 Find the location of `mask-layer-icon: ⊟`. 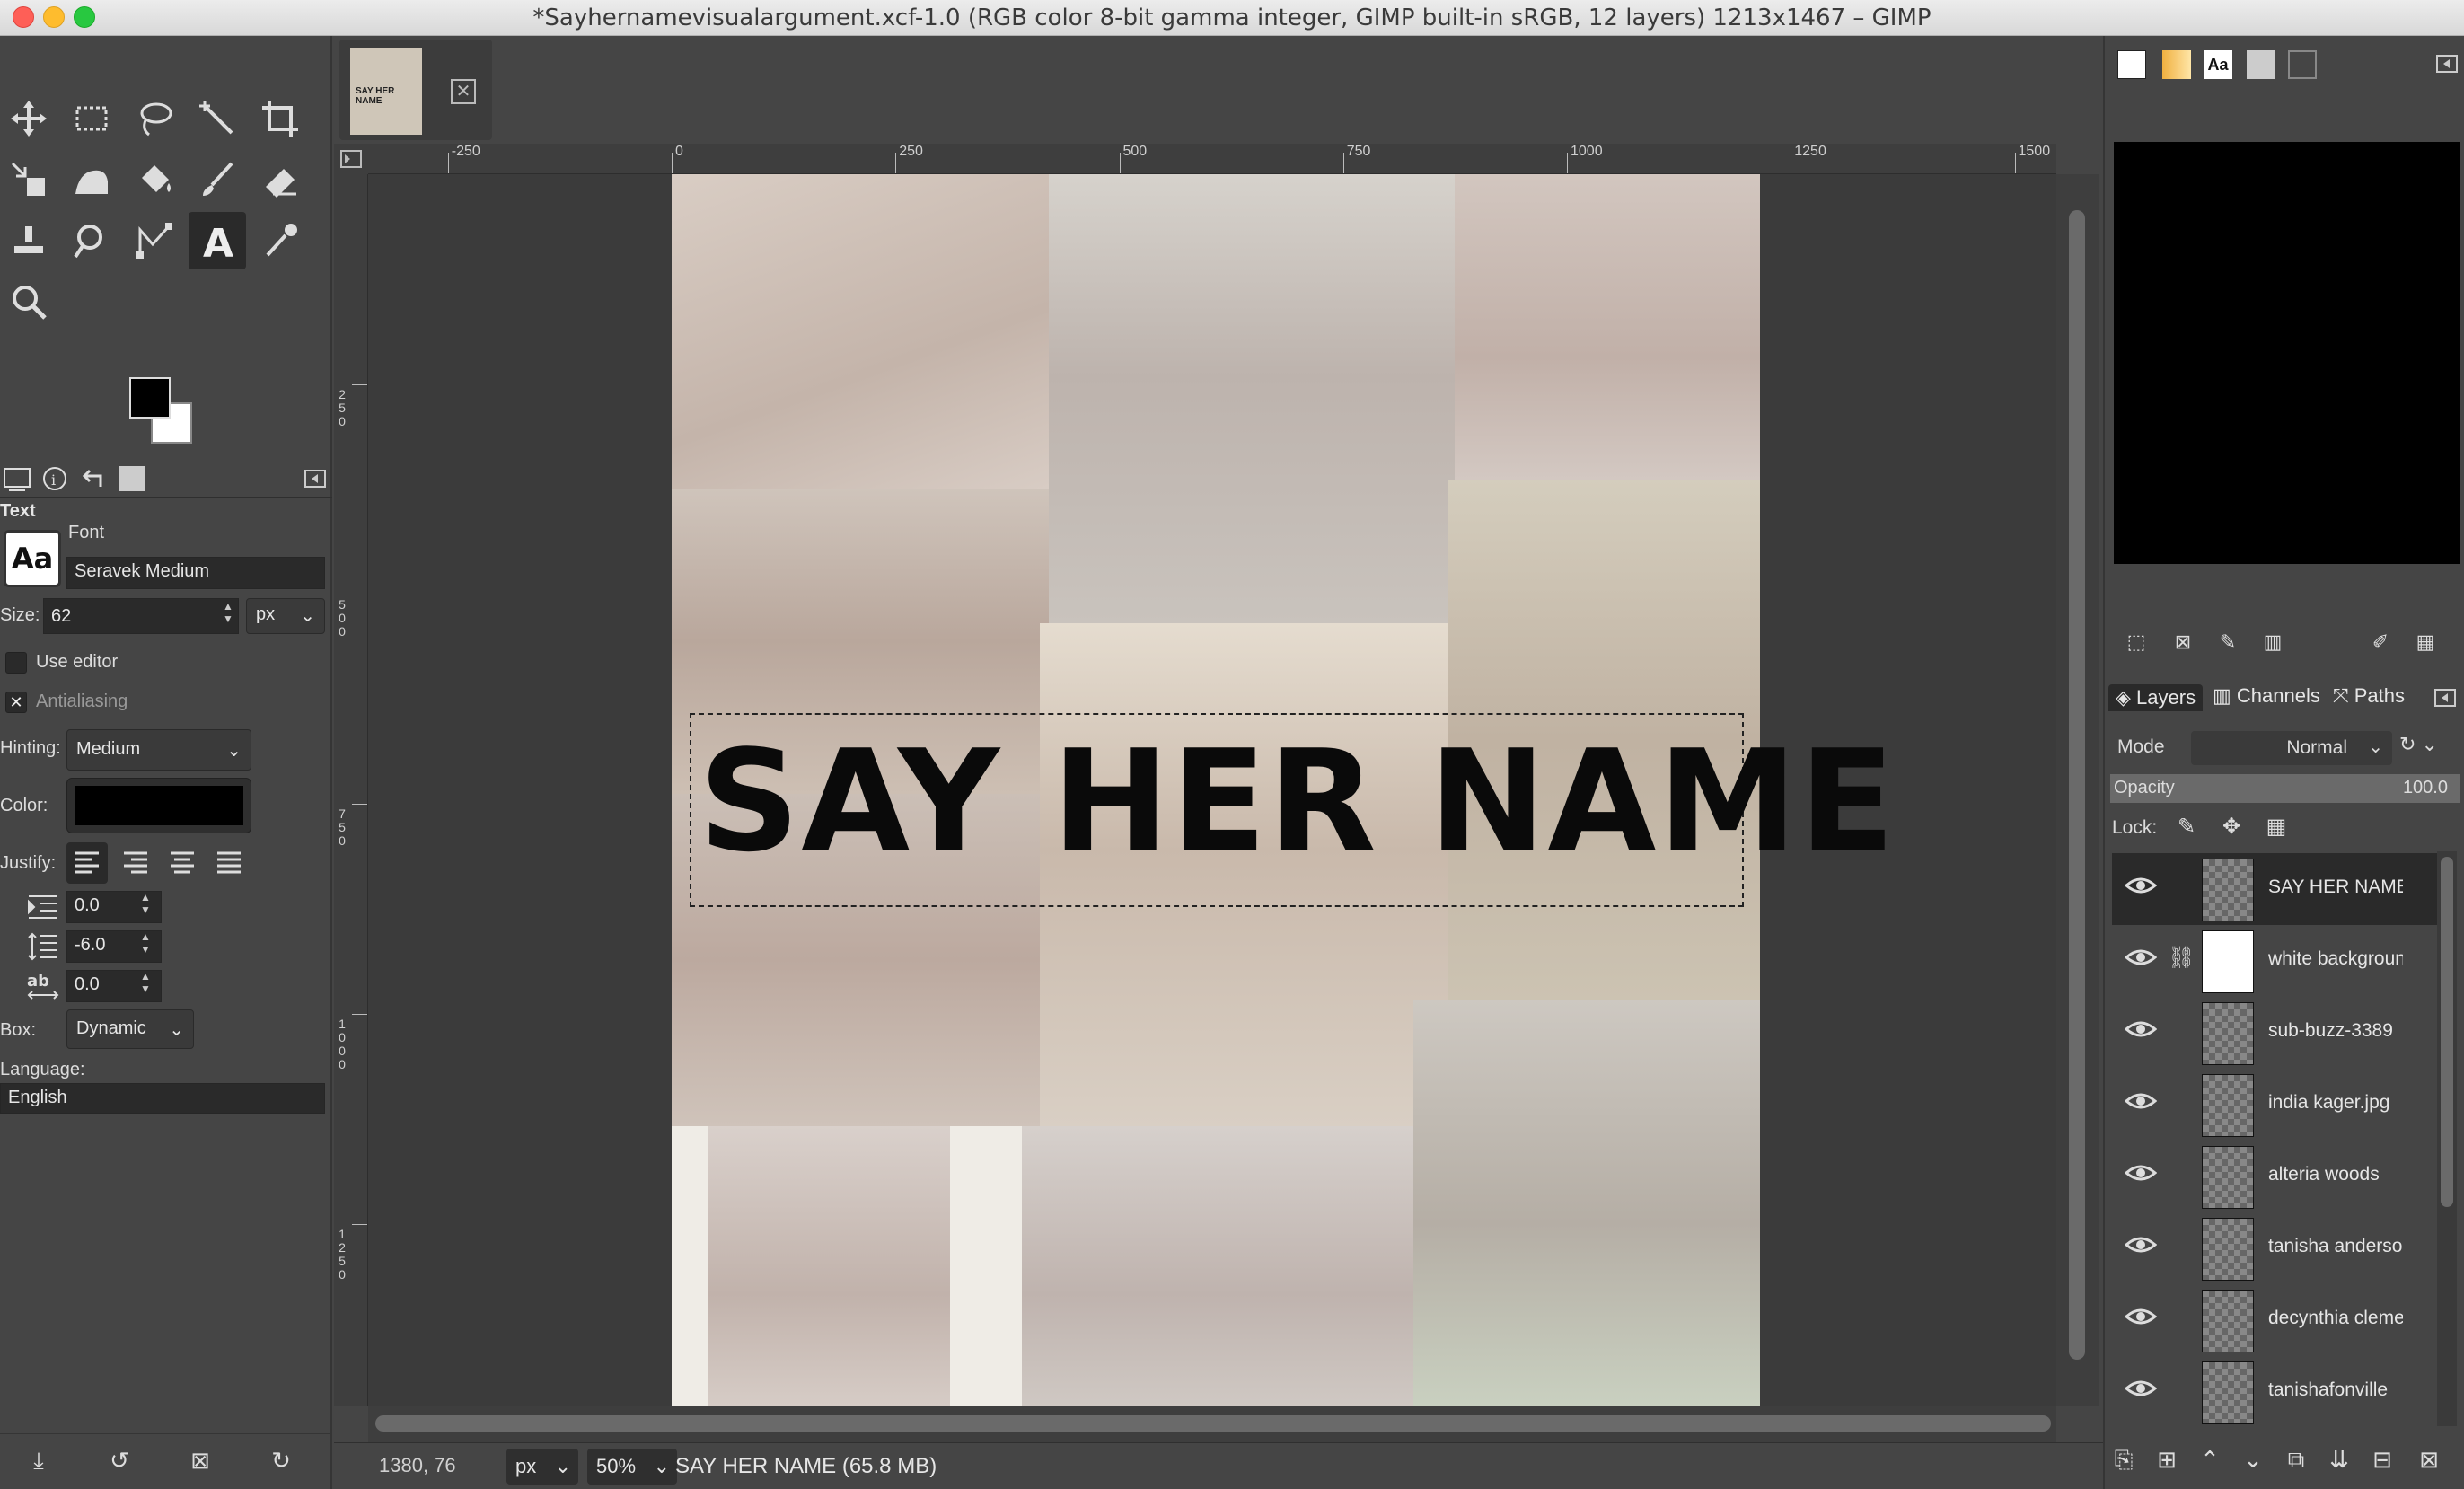

mask-layer-icon: ⊟ is located at coordinates (2382, 1459).